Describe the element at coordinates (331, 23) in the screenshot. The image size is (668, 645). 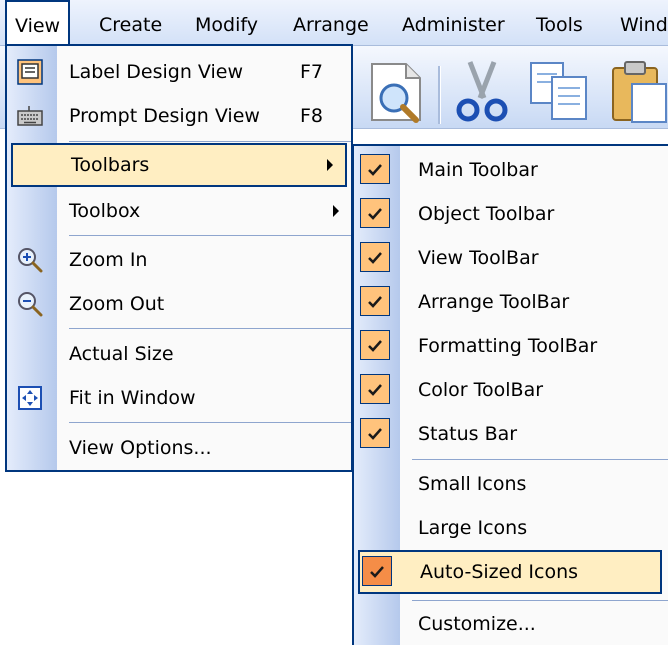
I see `menu-arrange: Arrange` at that location.